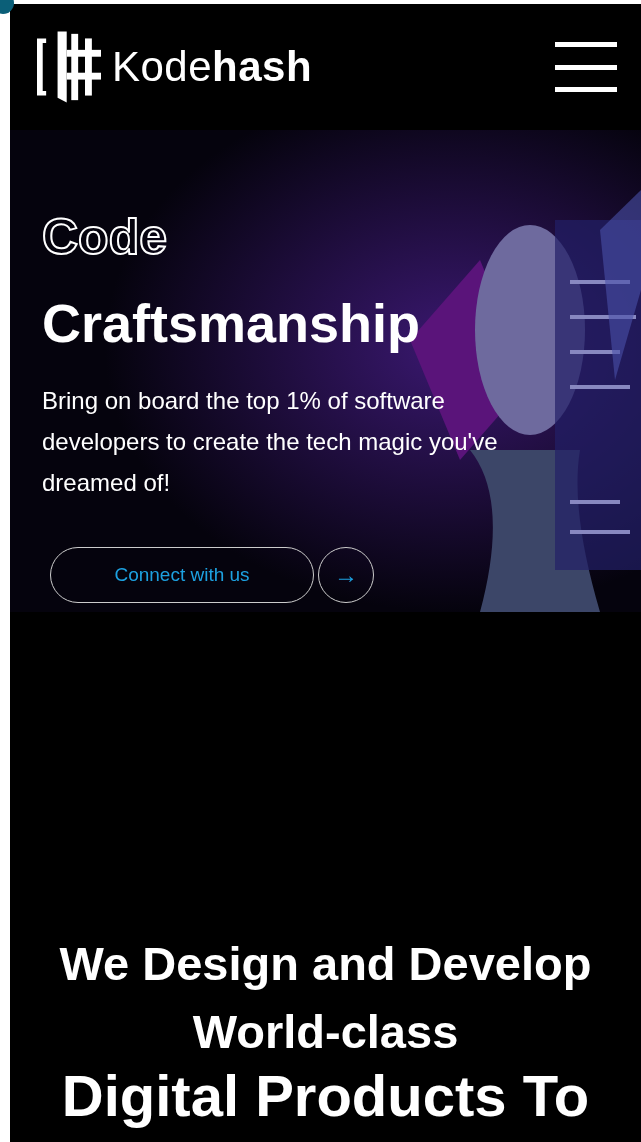  Describe the element at coordinates (325, 1096) in the screenshot. I see `headline-text: Digital Products To` at that location.